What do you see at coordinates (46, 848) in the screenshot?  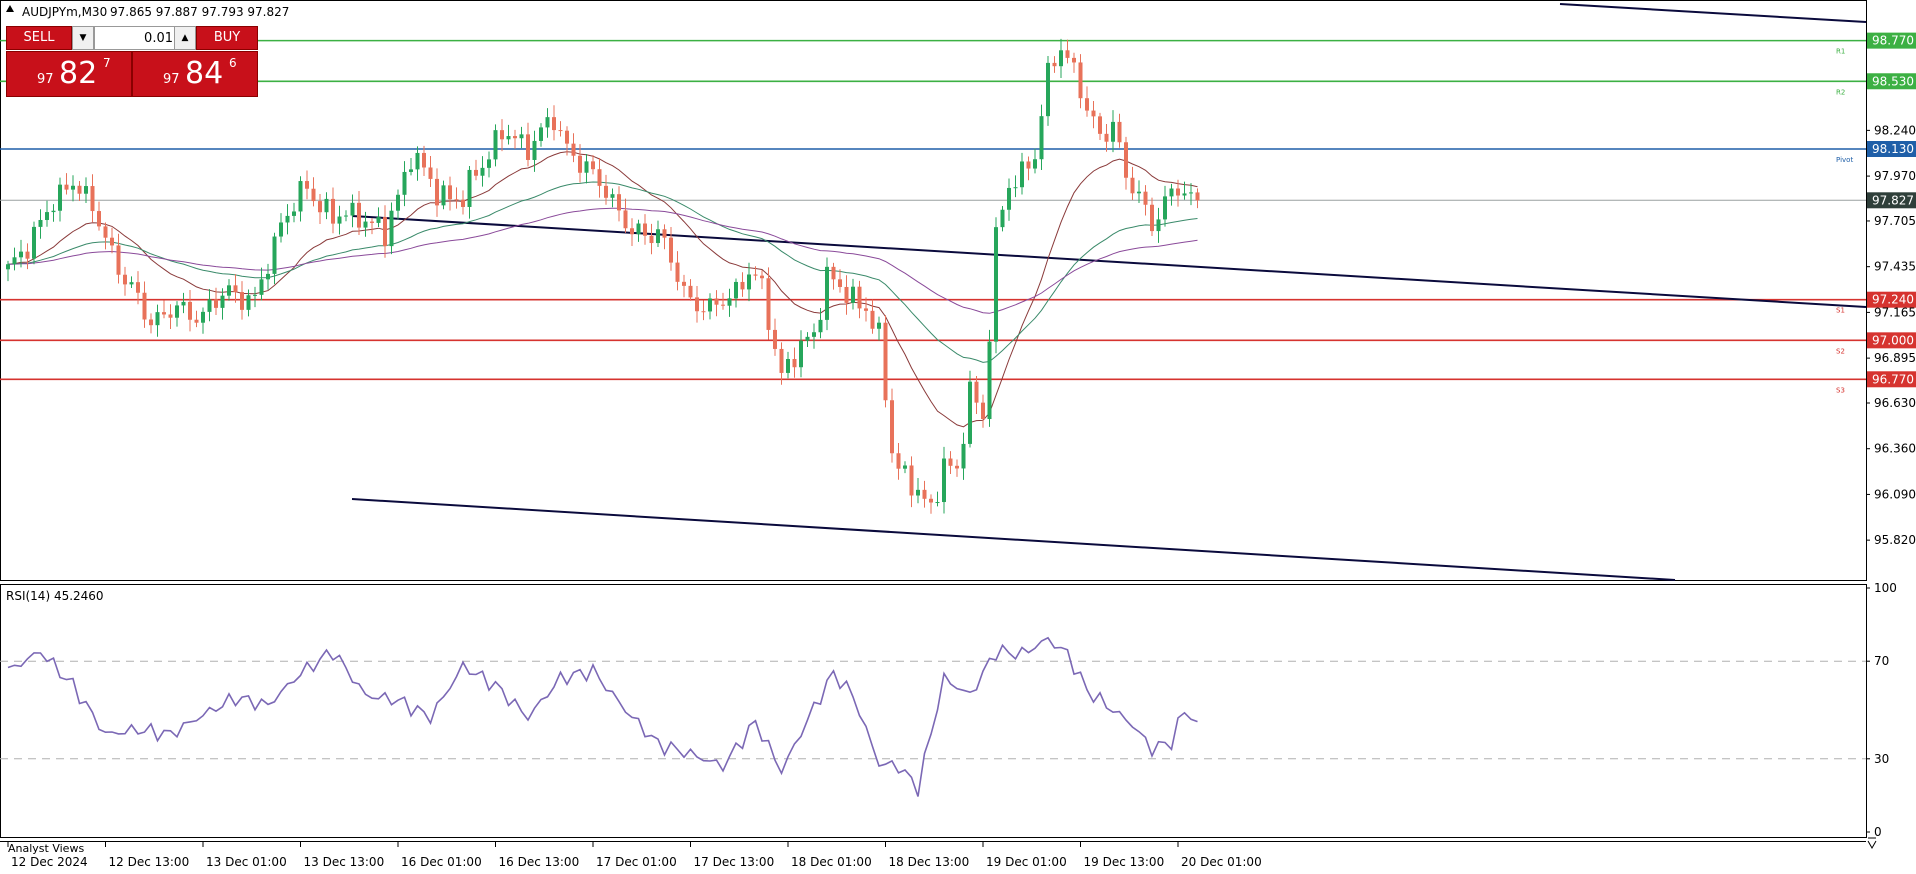 I see `analyst-views-label: Analyst Views` at bounding box center [46, 848].